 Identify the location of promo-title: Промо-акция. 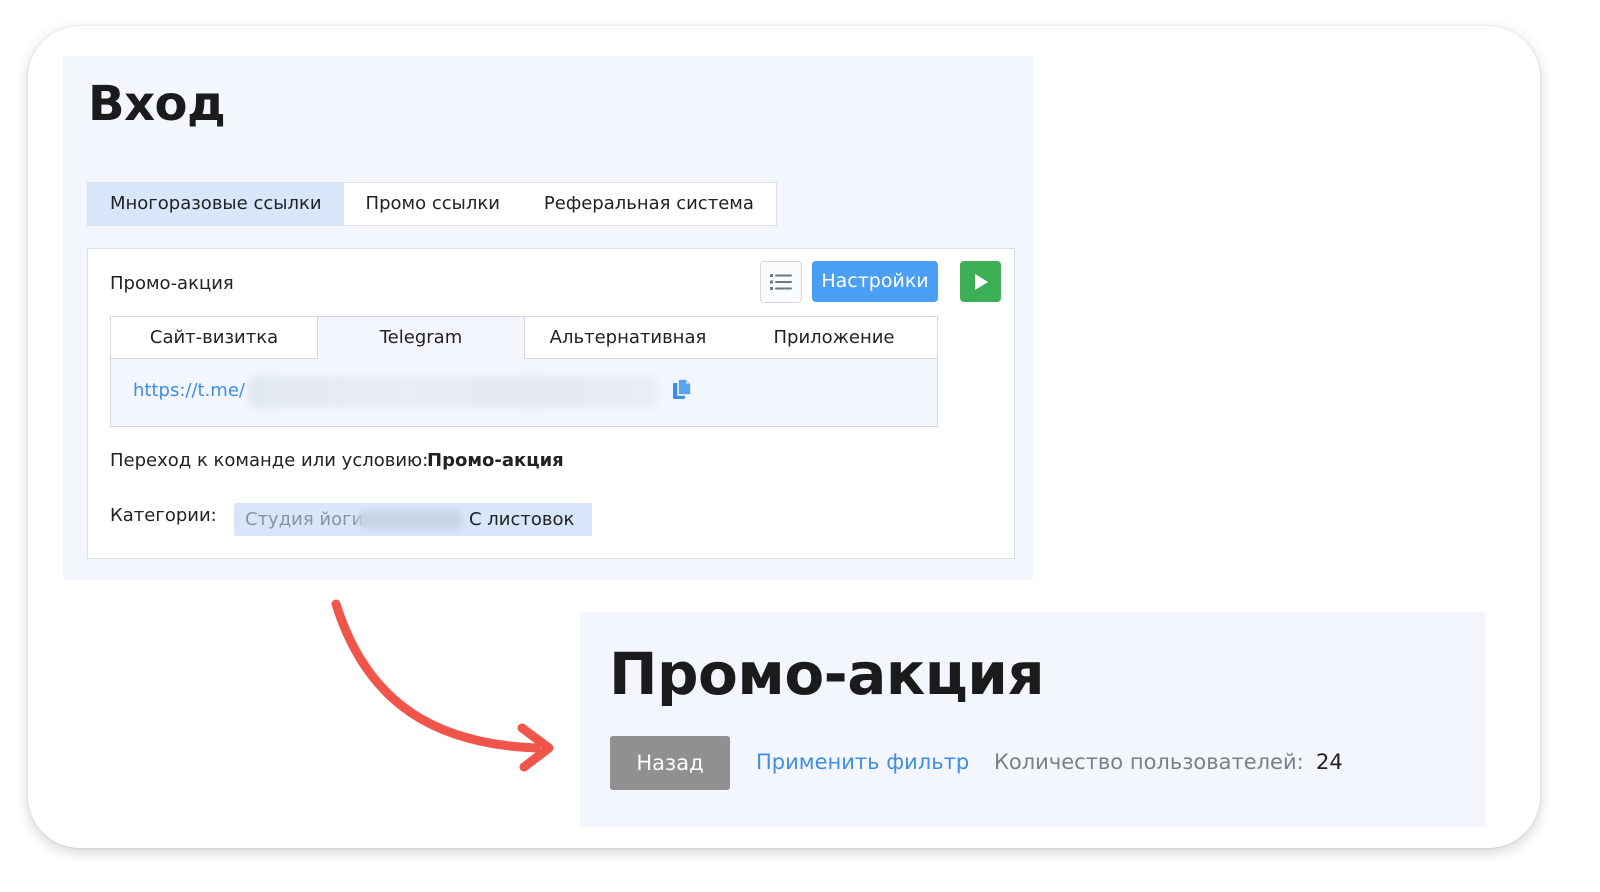
(827, 674).